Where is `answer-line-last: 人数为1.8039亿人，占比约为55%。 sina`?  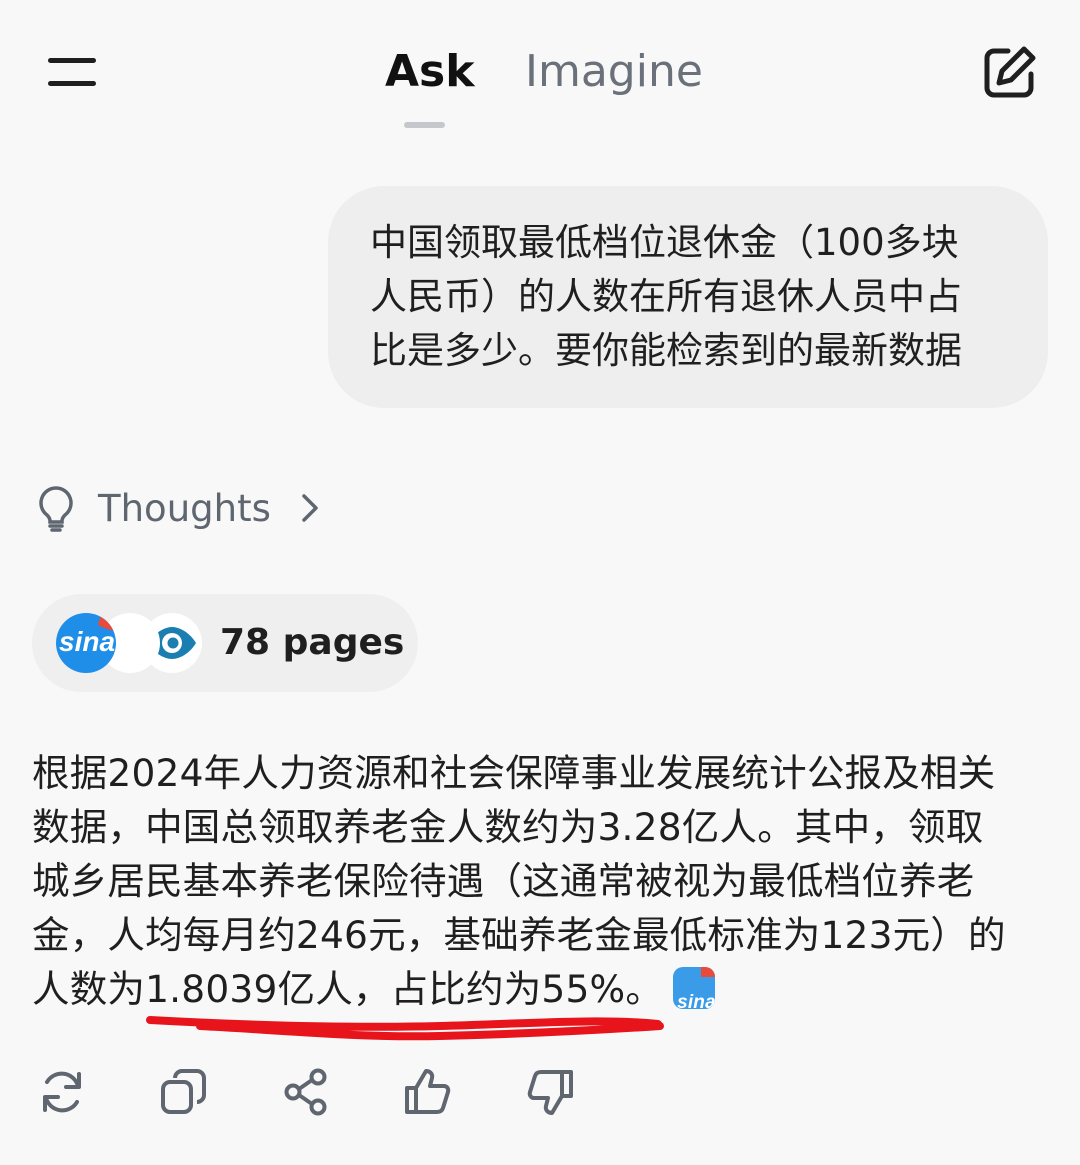
answer-line-last: 人数为1.8039亿人，占比约为55%。 sina is located at coordinates (542, 989).